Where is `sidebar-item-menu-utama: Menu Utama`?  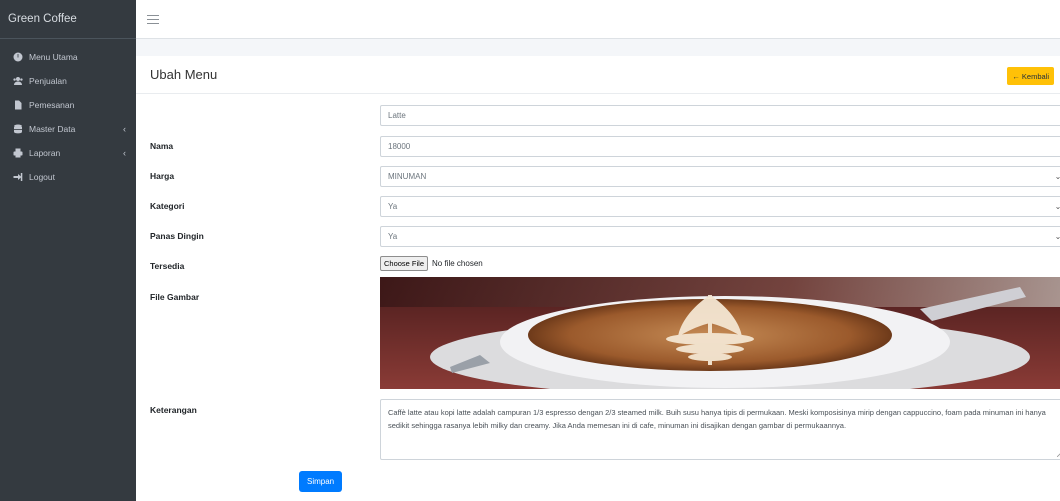
sidebar-item-menu-utama: Menu Utama is located at coordinates (68, 57).